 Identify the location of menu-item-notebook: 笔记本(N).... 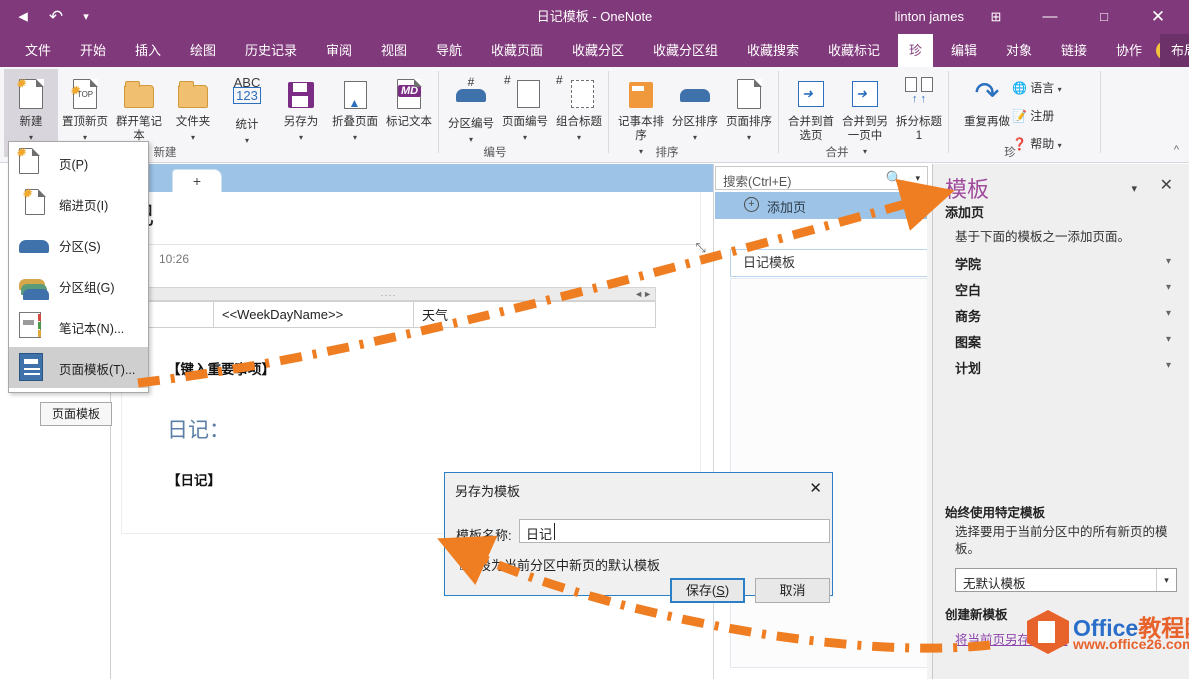
(78, 326).